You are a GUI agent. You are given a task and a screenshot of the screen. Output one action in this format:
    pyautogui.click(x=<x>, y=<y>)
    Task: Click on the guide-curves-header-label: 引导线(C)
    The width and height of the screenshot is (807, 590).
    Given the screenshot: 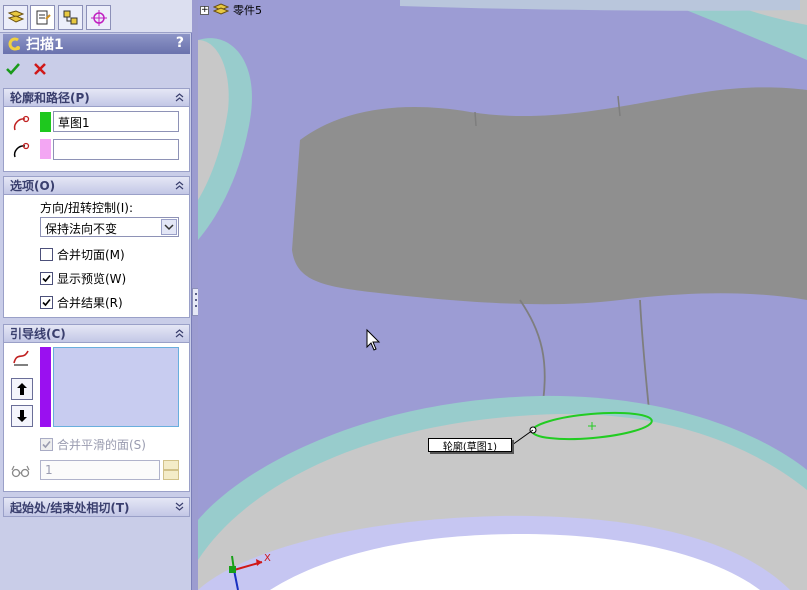 What is the action you would take?
    pyautogui.click(x=38, y=334)
    